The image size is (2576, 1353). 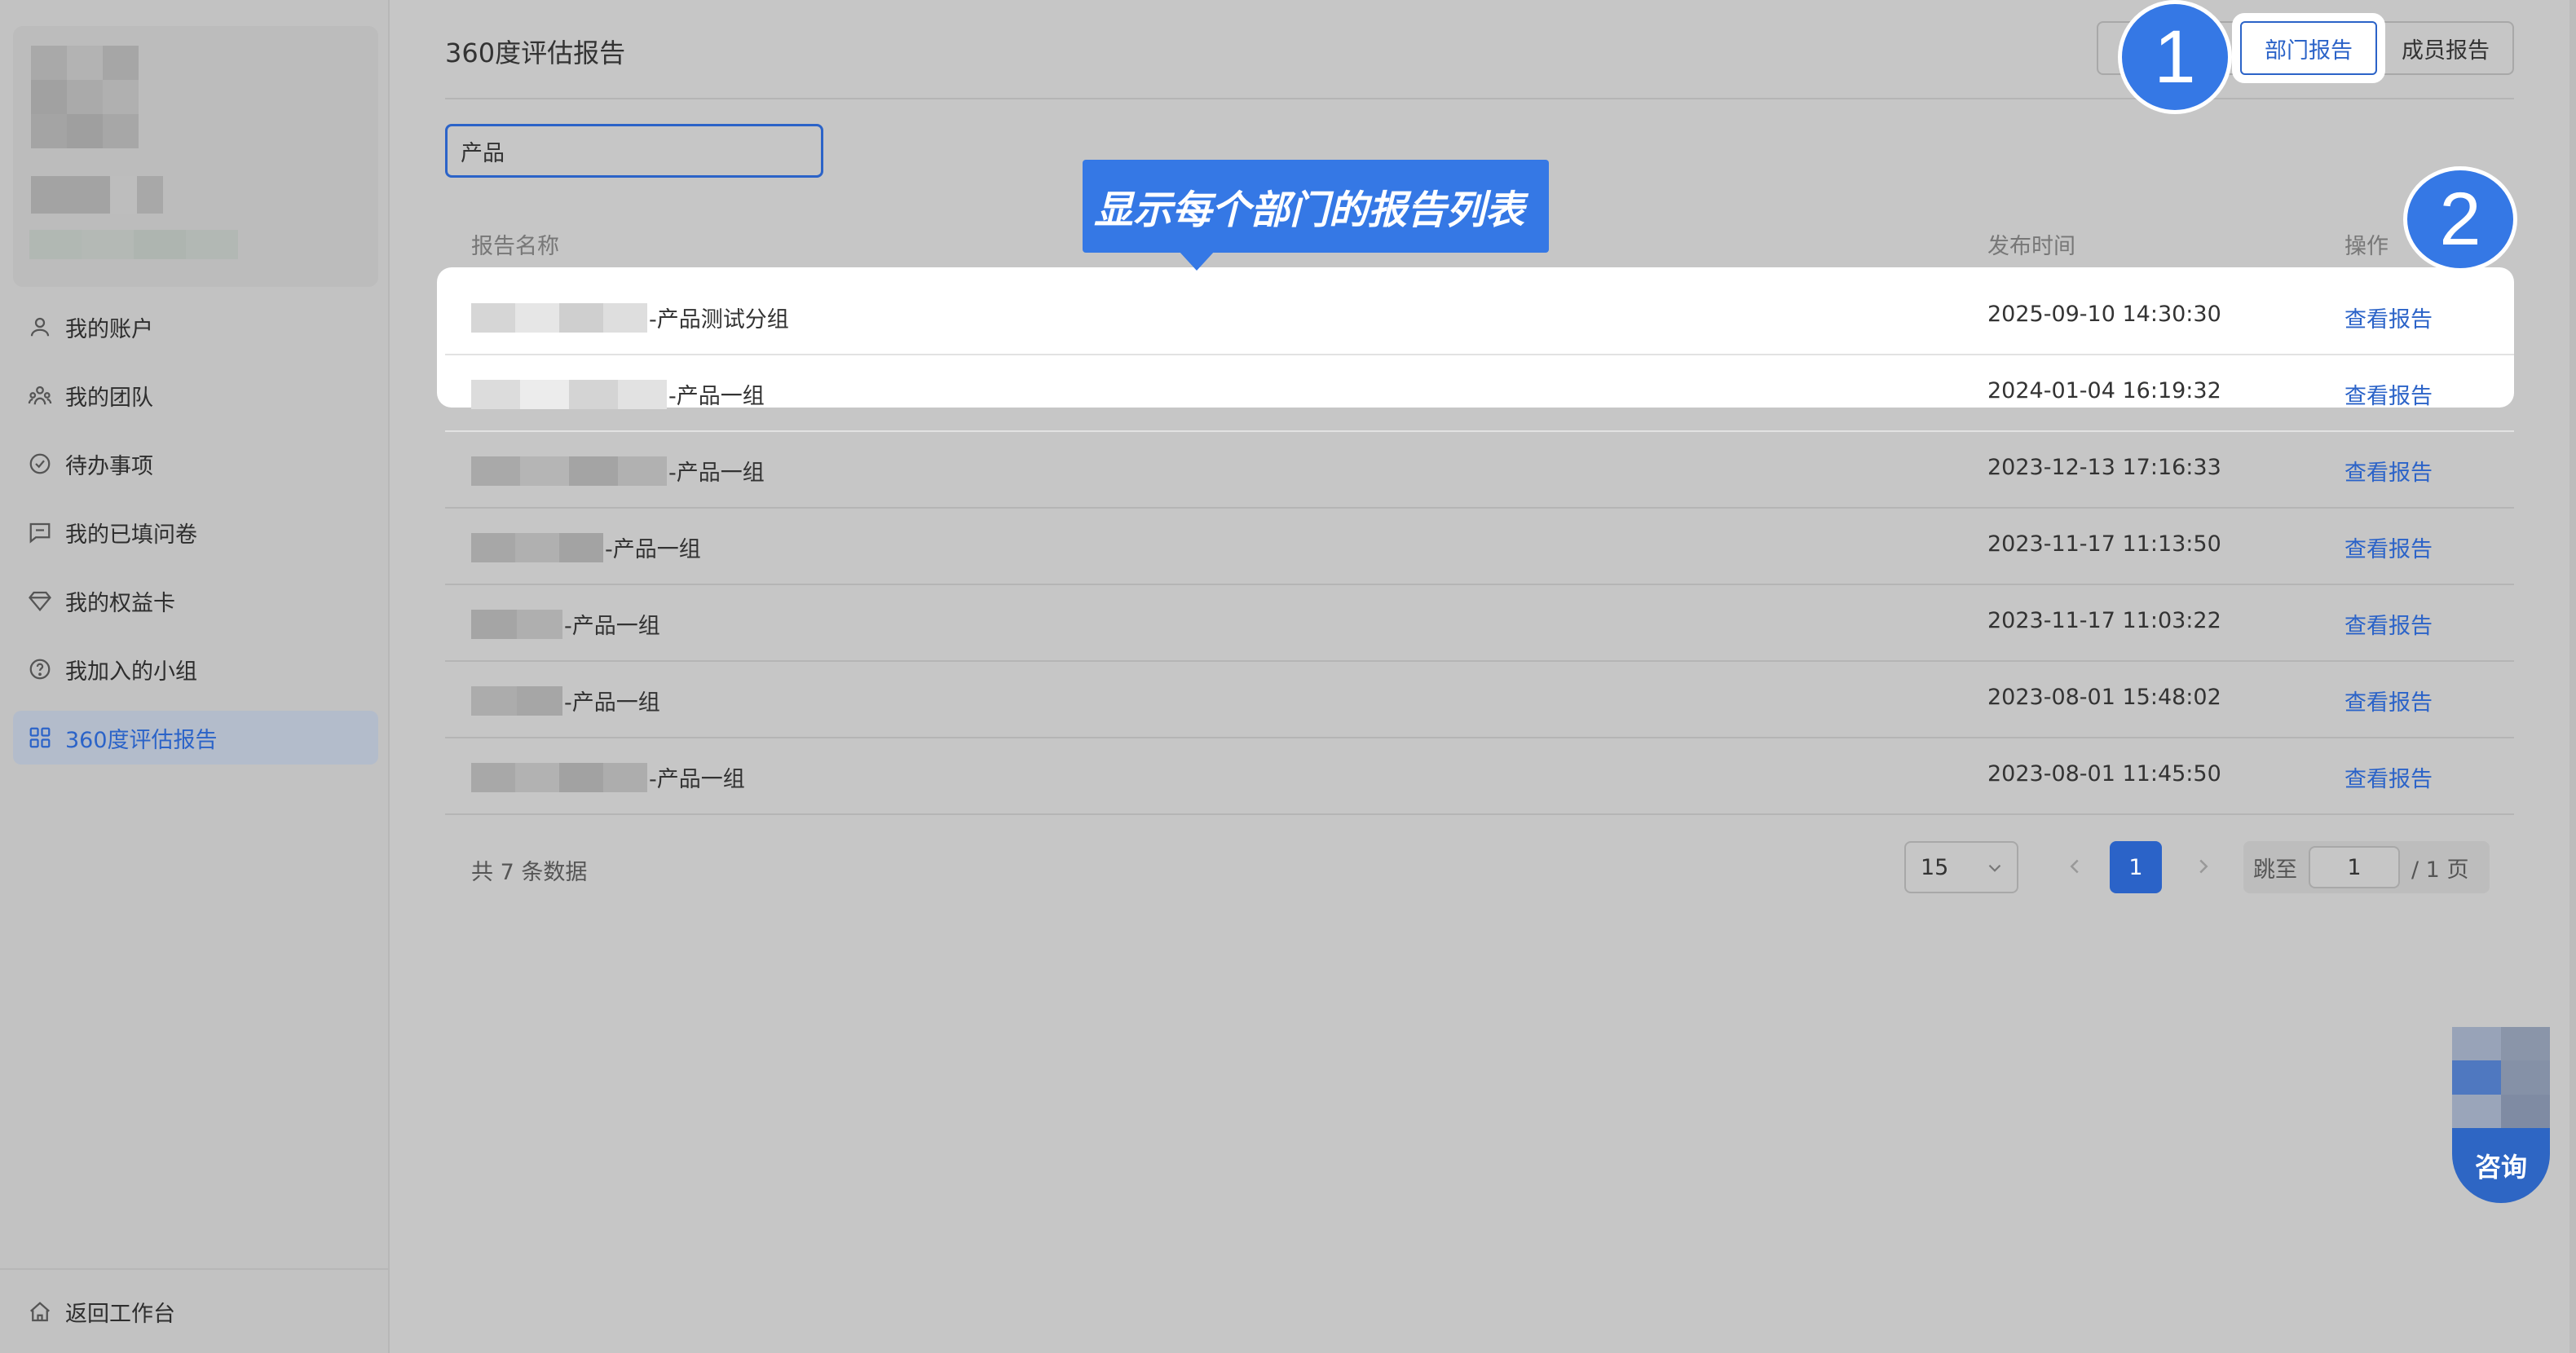 I want to click on annotation-badge-1: 1, so click(x=2175, y=57).